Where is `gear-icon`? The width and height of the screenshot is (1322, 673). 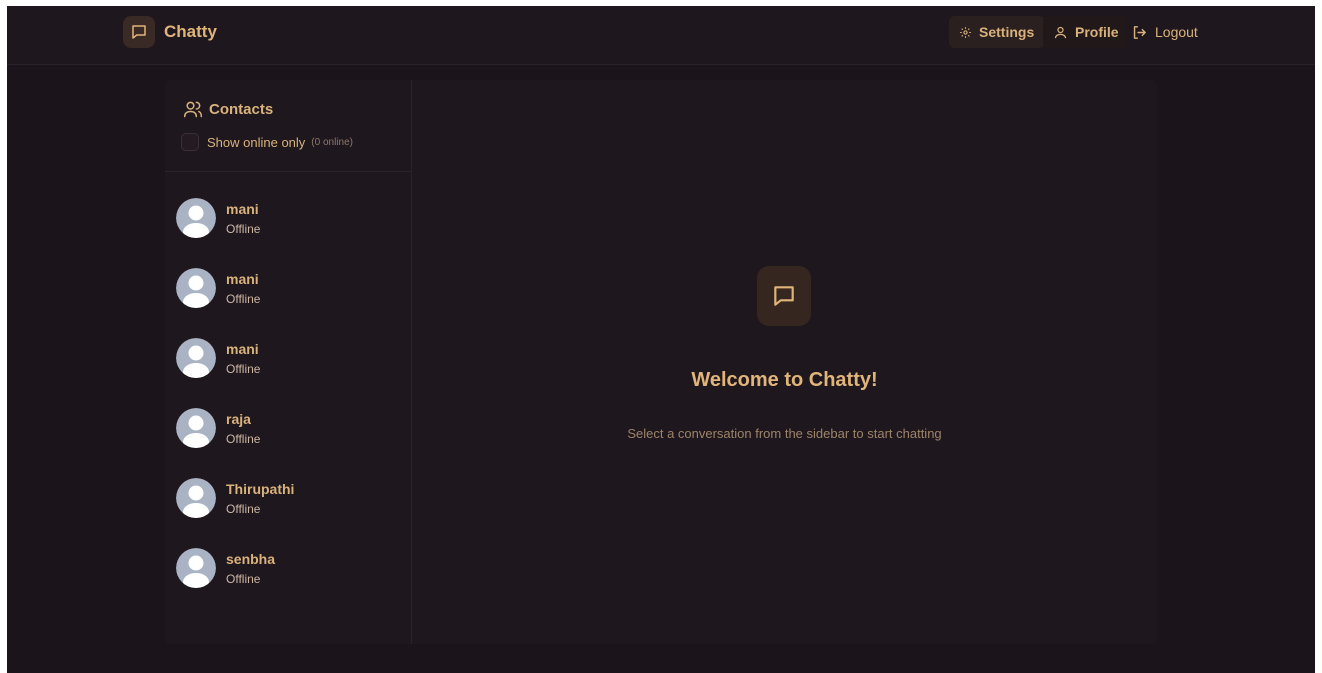
gear-icon is located at coordinates (965, 32).